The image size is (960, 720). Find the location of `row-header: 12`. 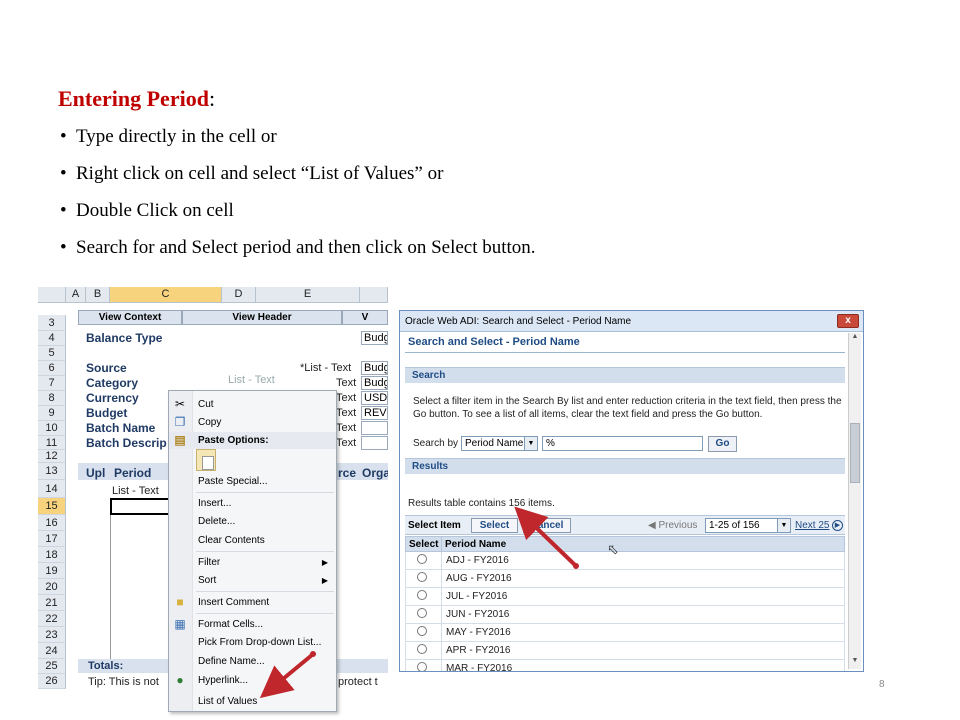

row-header: 12 is located at coordinates (52, 456).